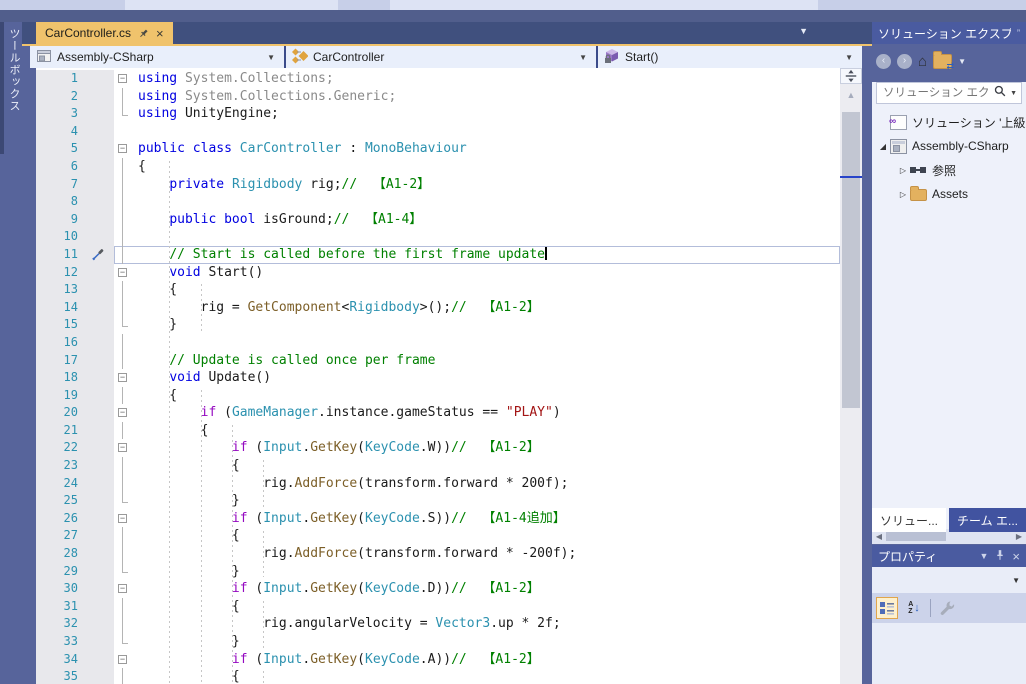 The image size is (1026, 684). I want to click on line-number: 13, so click(59, 290).